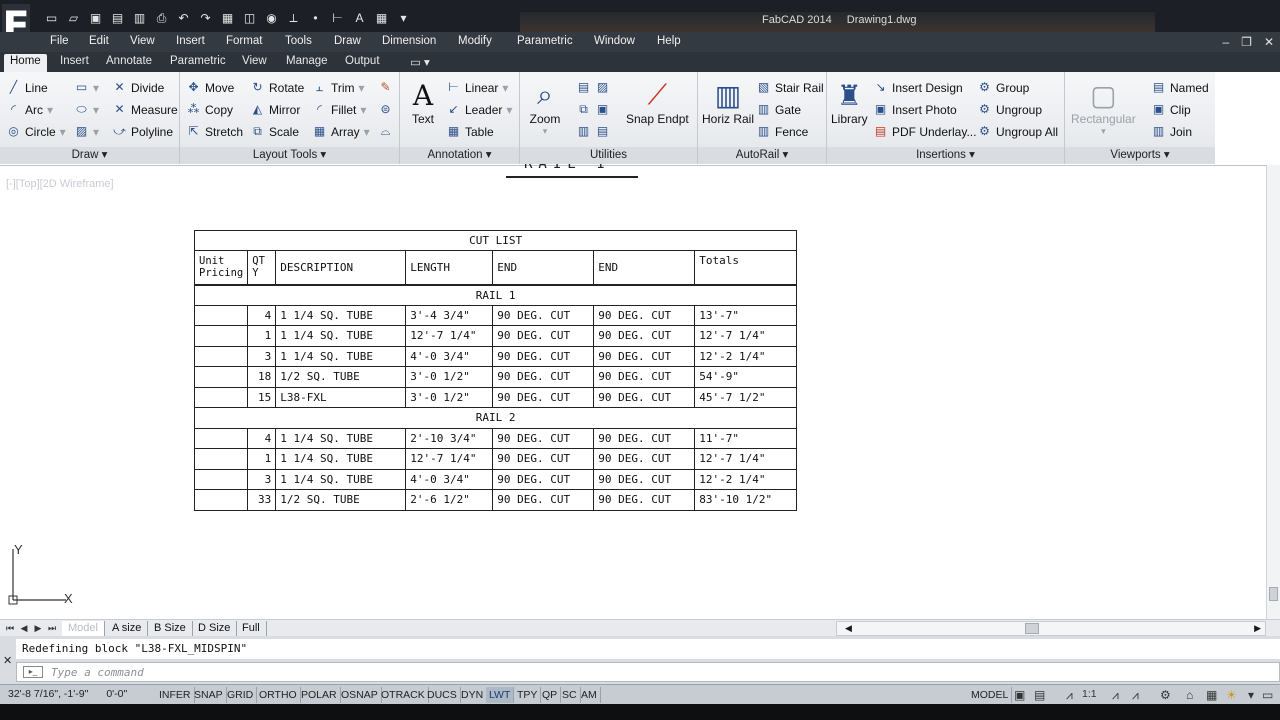 The width and height of the screenshot is (1280, 720). What do you see at coordinates (117, 18) in the screenshot?
I see `saveas-icon: ▤` at bounding box center [117, 18].